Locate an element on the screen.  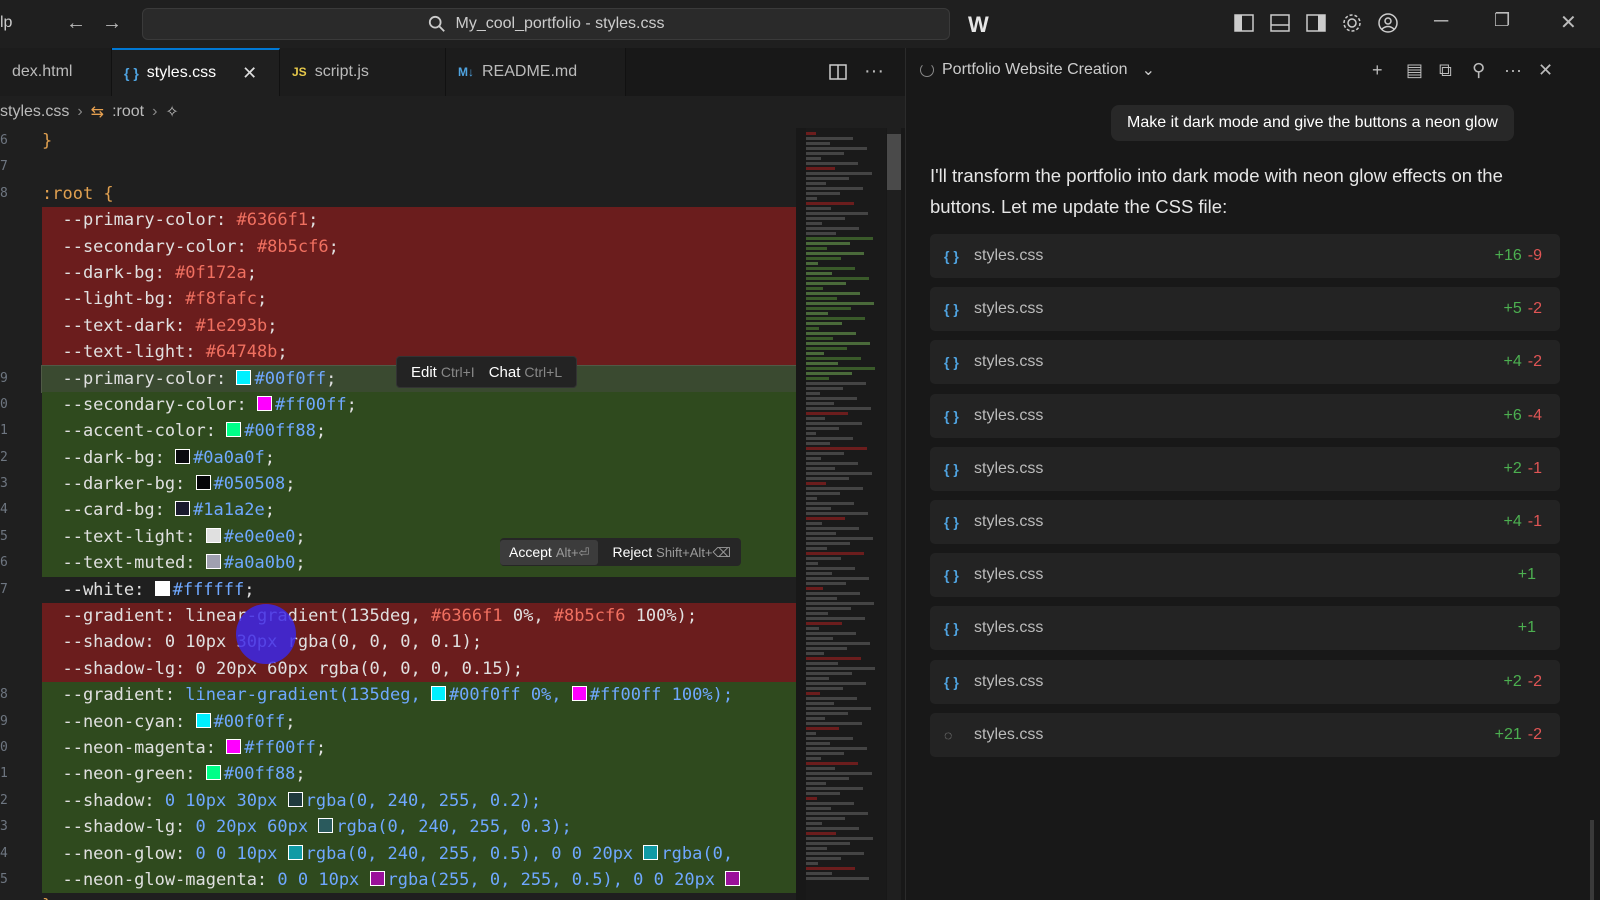
file-change-card: { } styles.css +4 -2 is located at coordinates (1245, 362).